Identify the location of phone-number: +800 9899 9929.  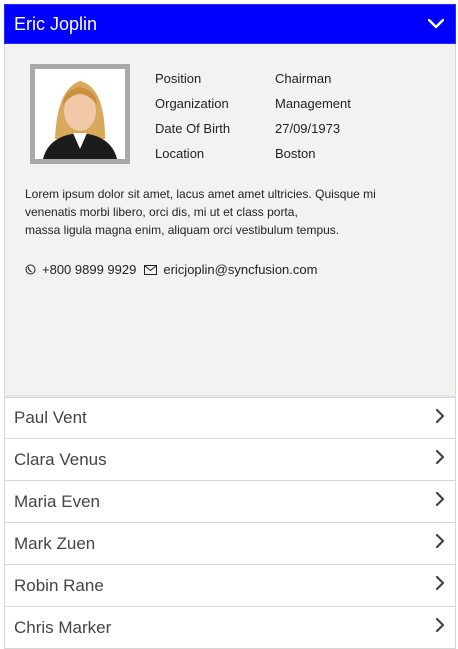
(89, 269).